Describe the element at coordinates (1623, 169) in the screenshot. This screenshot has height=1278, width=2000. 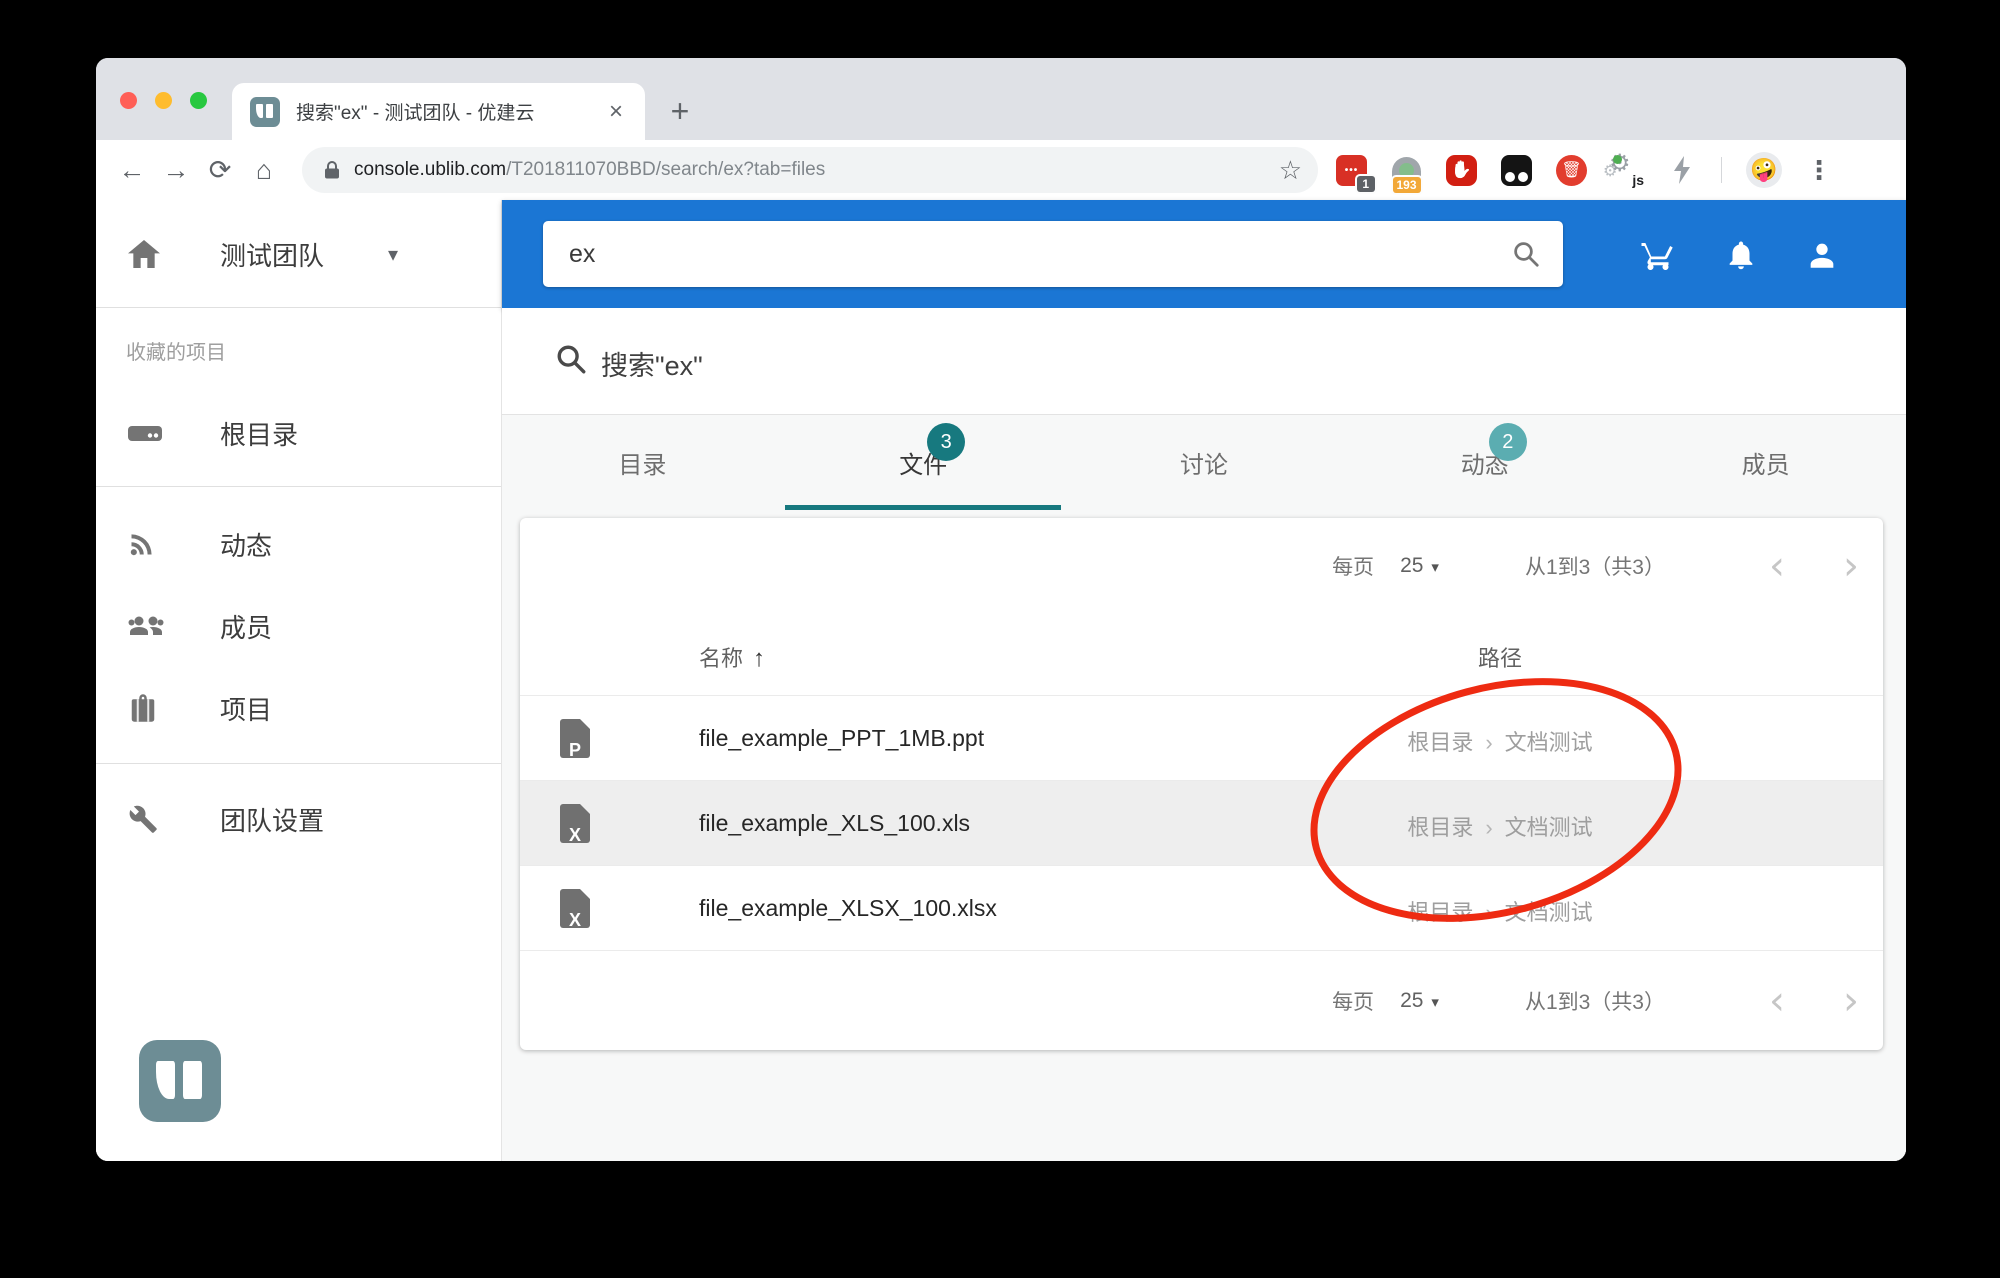
I see `javascript-toggle-extension-icon: ⚙ ⚙ js` at that location.